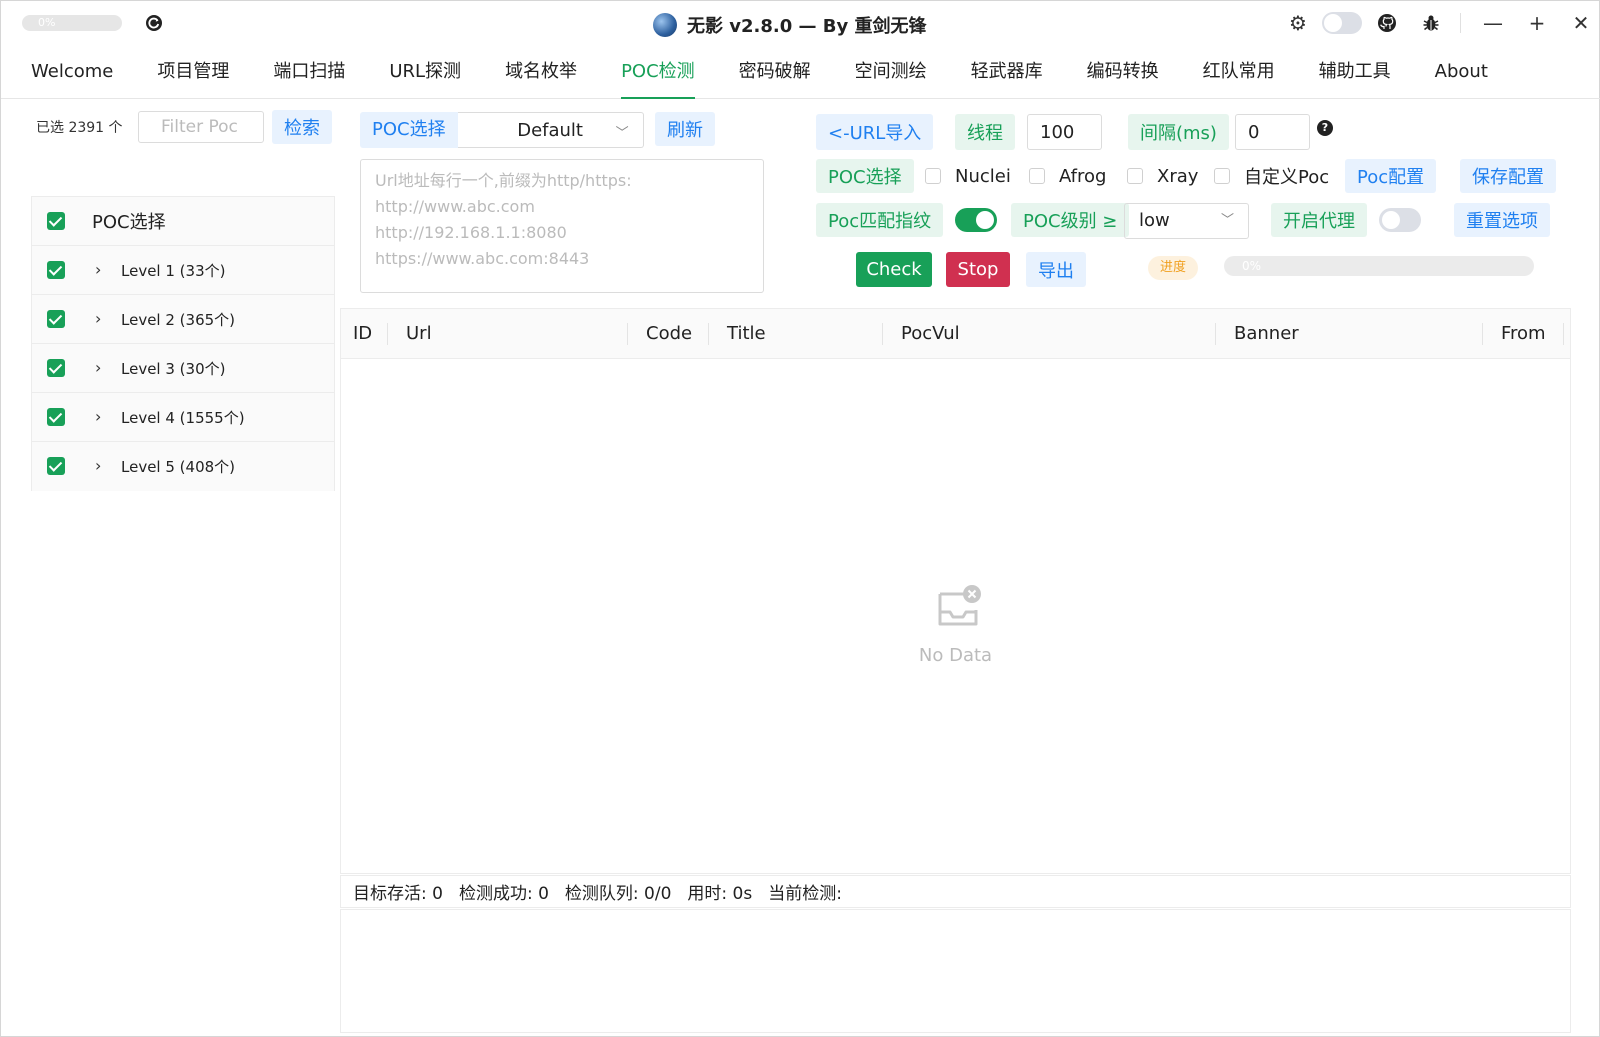 The image size is (1600, 1037). Describe the element at coordinates (154, 23) in the screenshot. I see `reload-icon` at that location.